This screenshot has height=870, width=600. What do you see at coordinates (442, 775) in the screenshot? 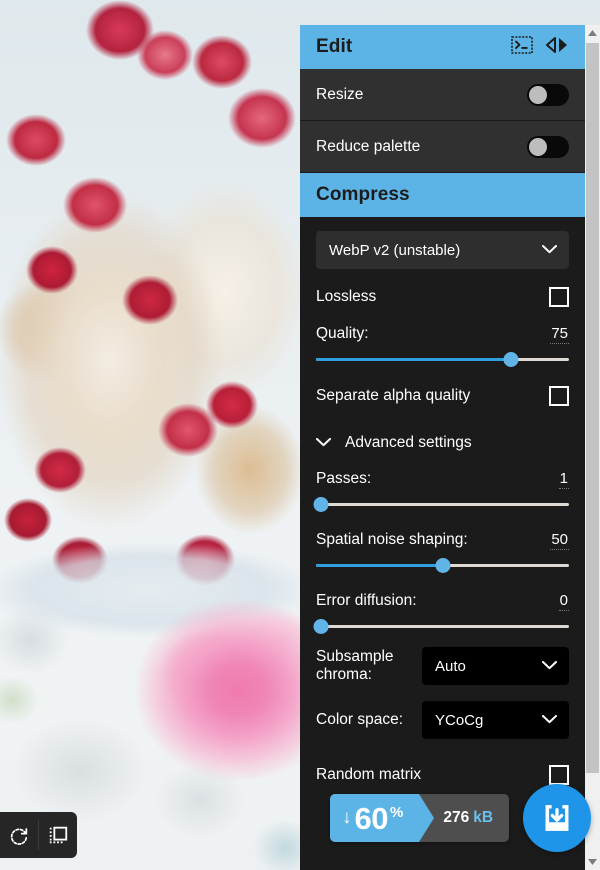
I see `random-matrix-row: Random matrix` at bounding box center [442, 775].